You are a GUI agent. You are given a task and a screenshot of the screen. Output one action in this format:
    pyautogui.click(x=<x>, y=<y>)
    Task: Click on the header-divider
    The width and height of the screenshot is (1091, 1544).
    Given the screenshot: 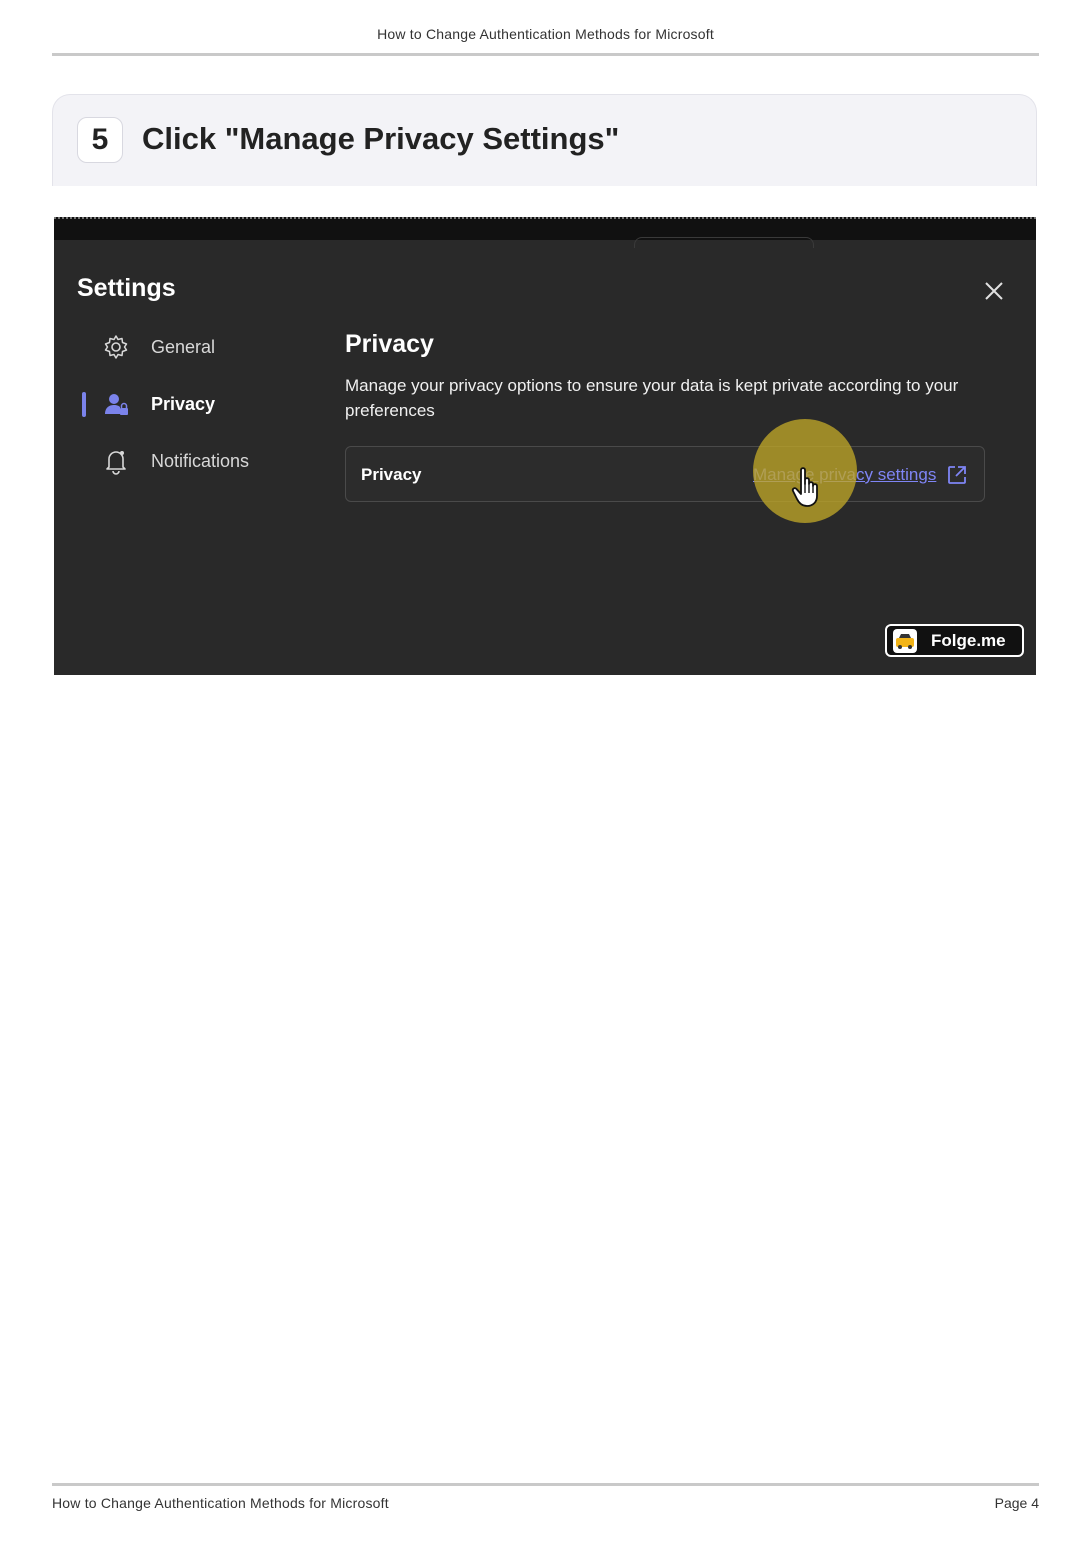 What is the action you would take?
    pyautogui.click(x=545, y=54)
    